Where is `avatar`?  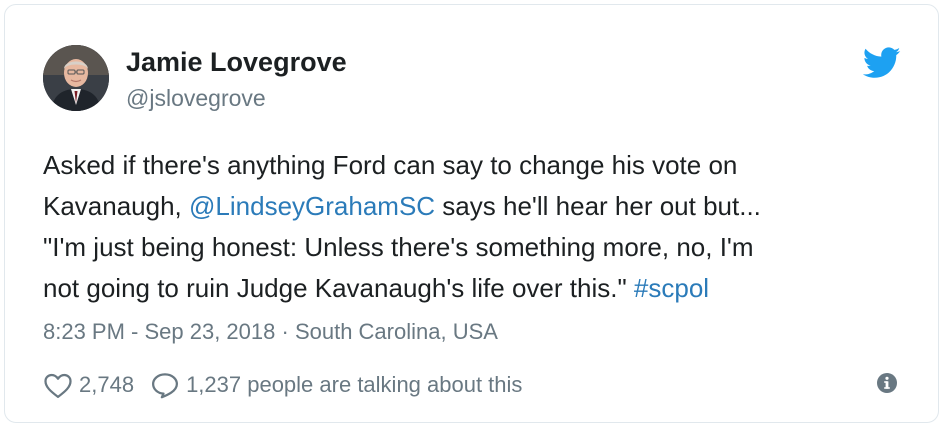 avatar is located at coordinates (76, 78).